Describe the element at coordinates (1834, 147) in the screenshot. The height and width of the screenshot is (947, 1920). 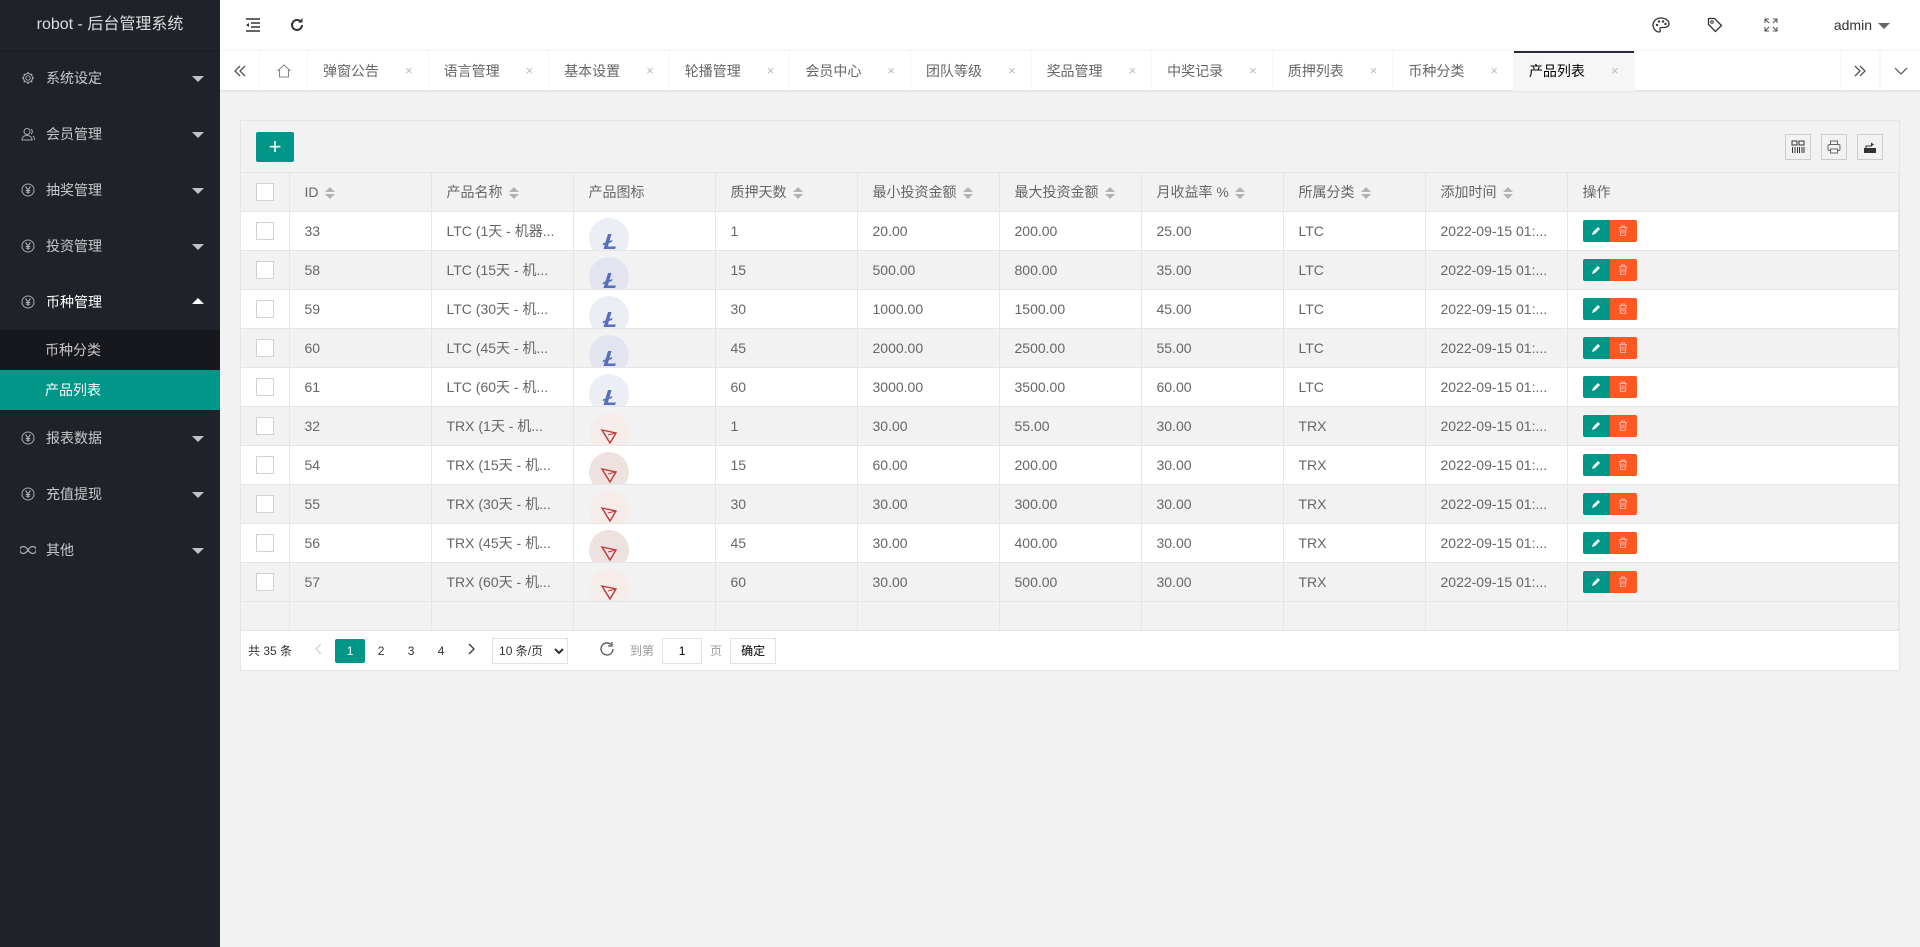
I see `print-icon` at that location.